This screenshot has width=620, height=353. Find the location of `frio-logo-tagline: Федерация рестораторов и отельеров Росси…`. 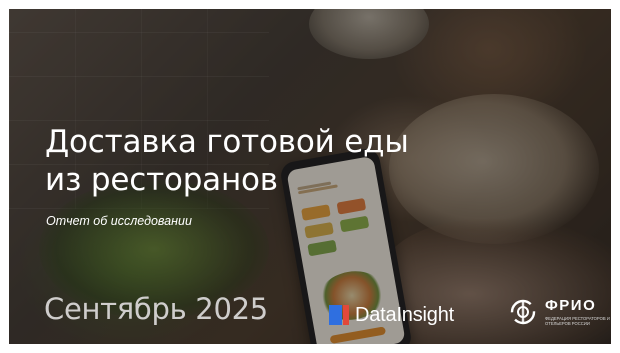

frio-logo-tagline: Федерация рестораторов и отельеров Росси… is located at coordinates (577, 321).